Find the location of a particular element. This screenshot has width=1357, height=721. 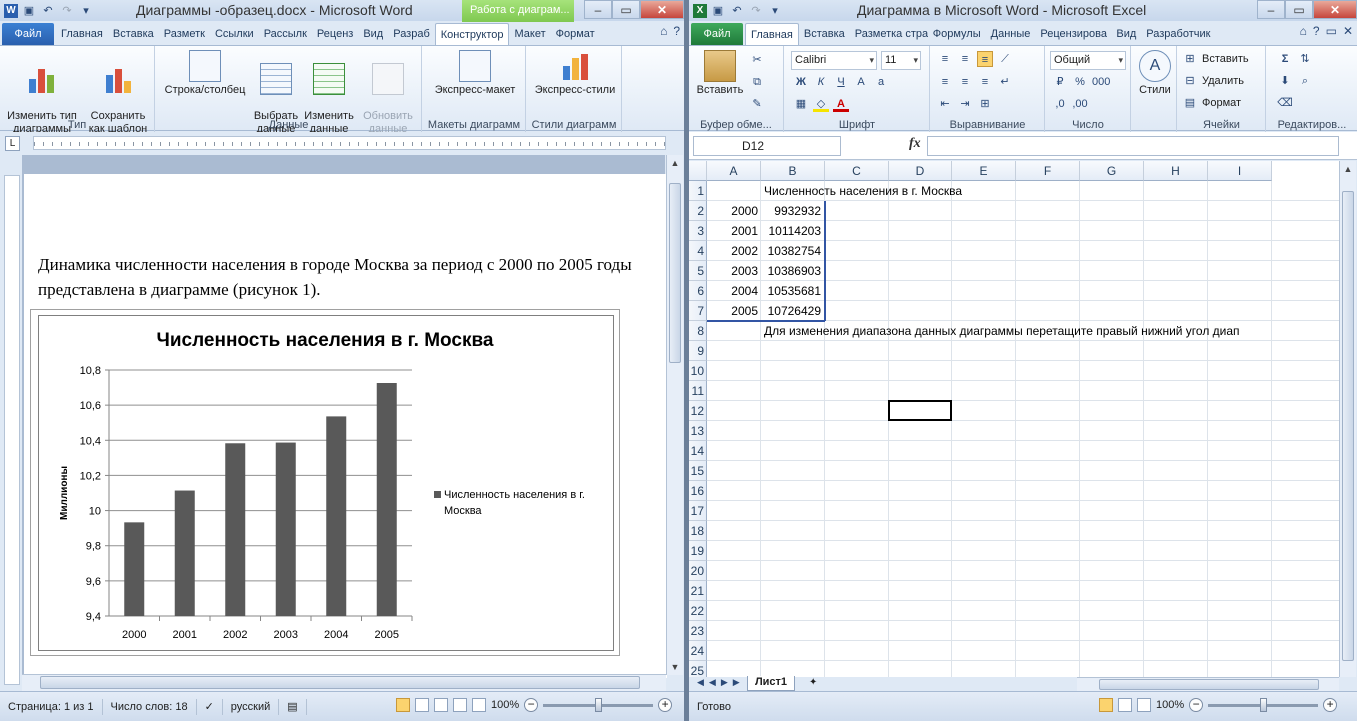

align-center-icon: ≡ is located at coordinates (965, 82).